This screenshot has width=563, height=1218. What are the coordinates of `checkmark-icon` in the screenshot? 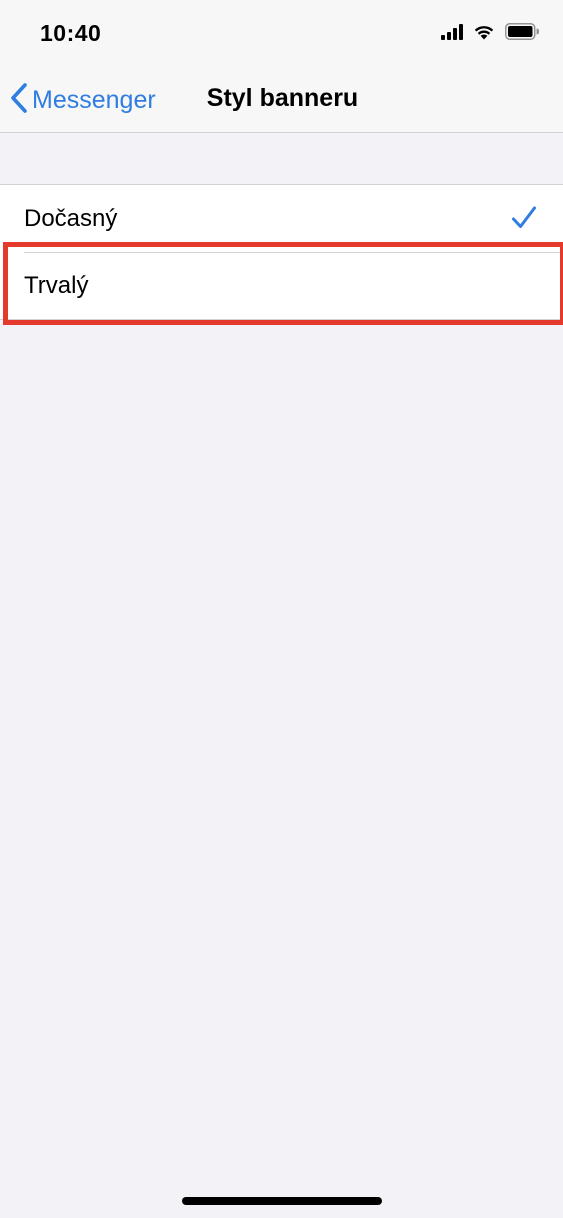 It's located at (524, 218).